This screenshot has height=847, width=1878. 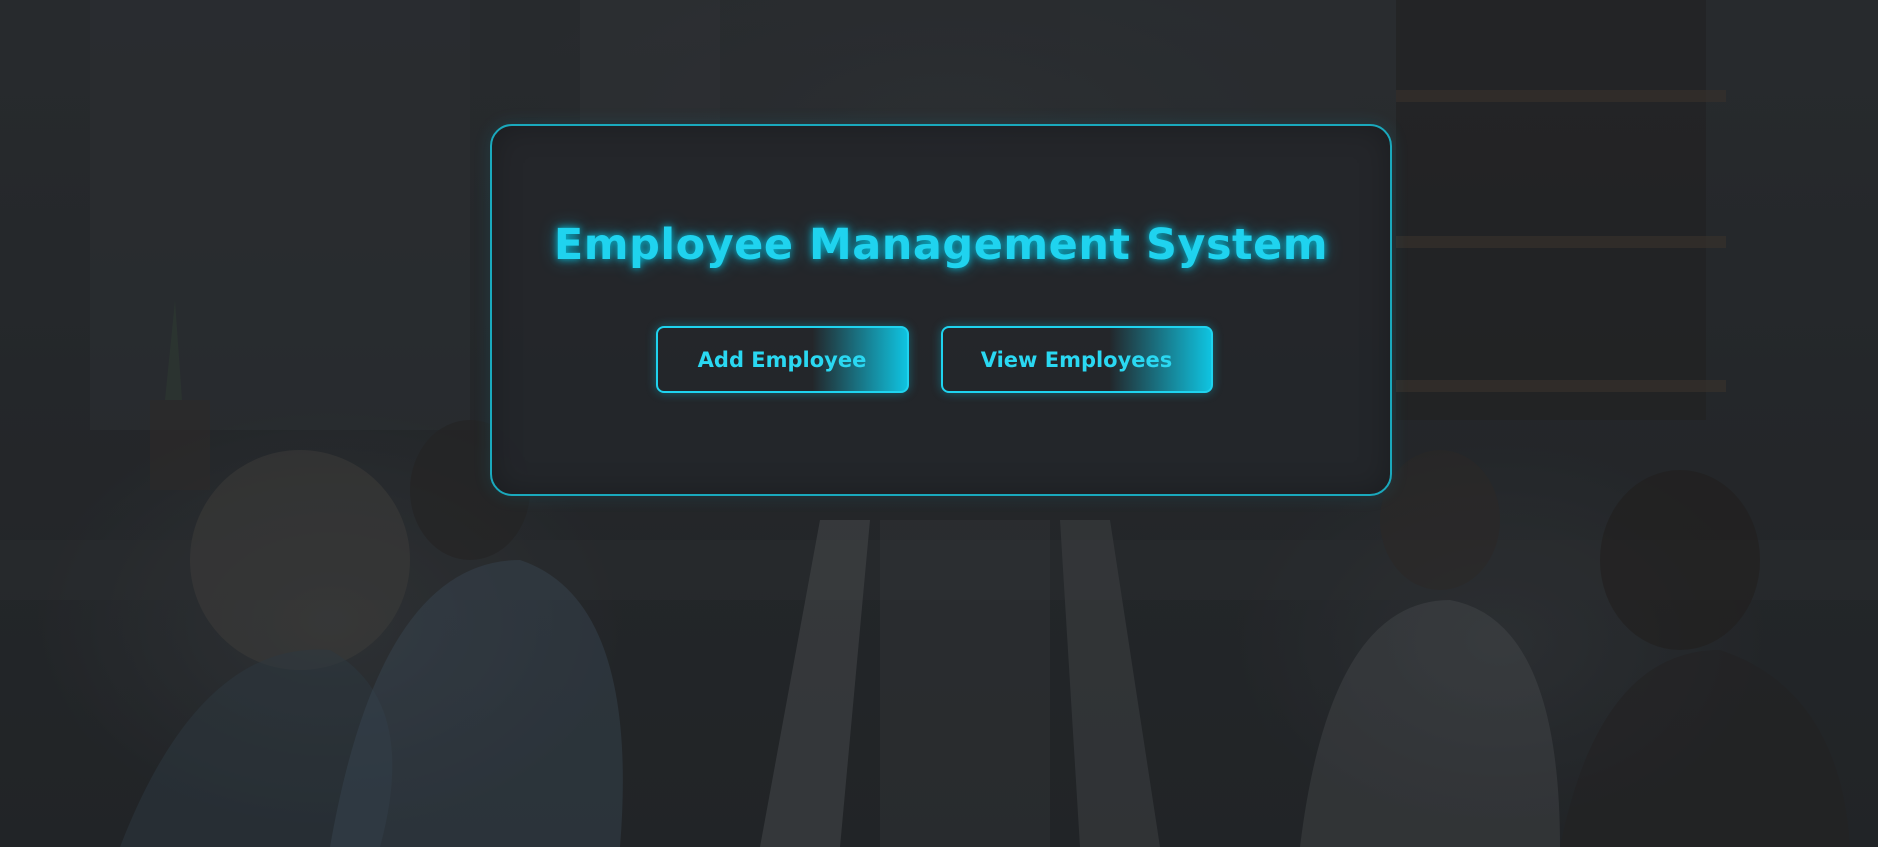 I want to click on view-employees-button: View Employees, so click(x=1076, y=359).